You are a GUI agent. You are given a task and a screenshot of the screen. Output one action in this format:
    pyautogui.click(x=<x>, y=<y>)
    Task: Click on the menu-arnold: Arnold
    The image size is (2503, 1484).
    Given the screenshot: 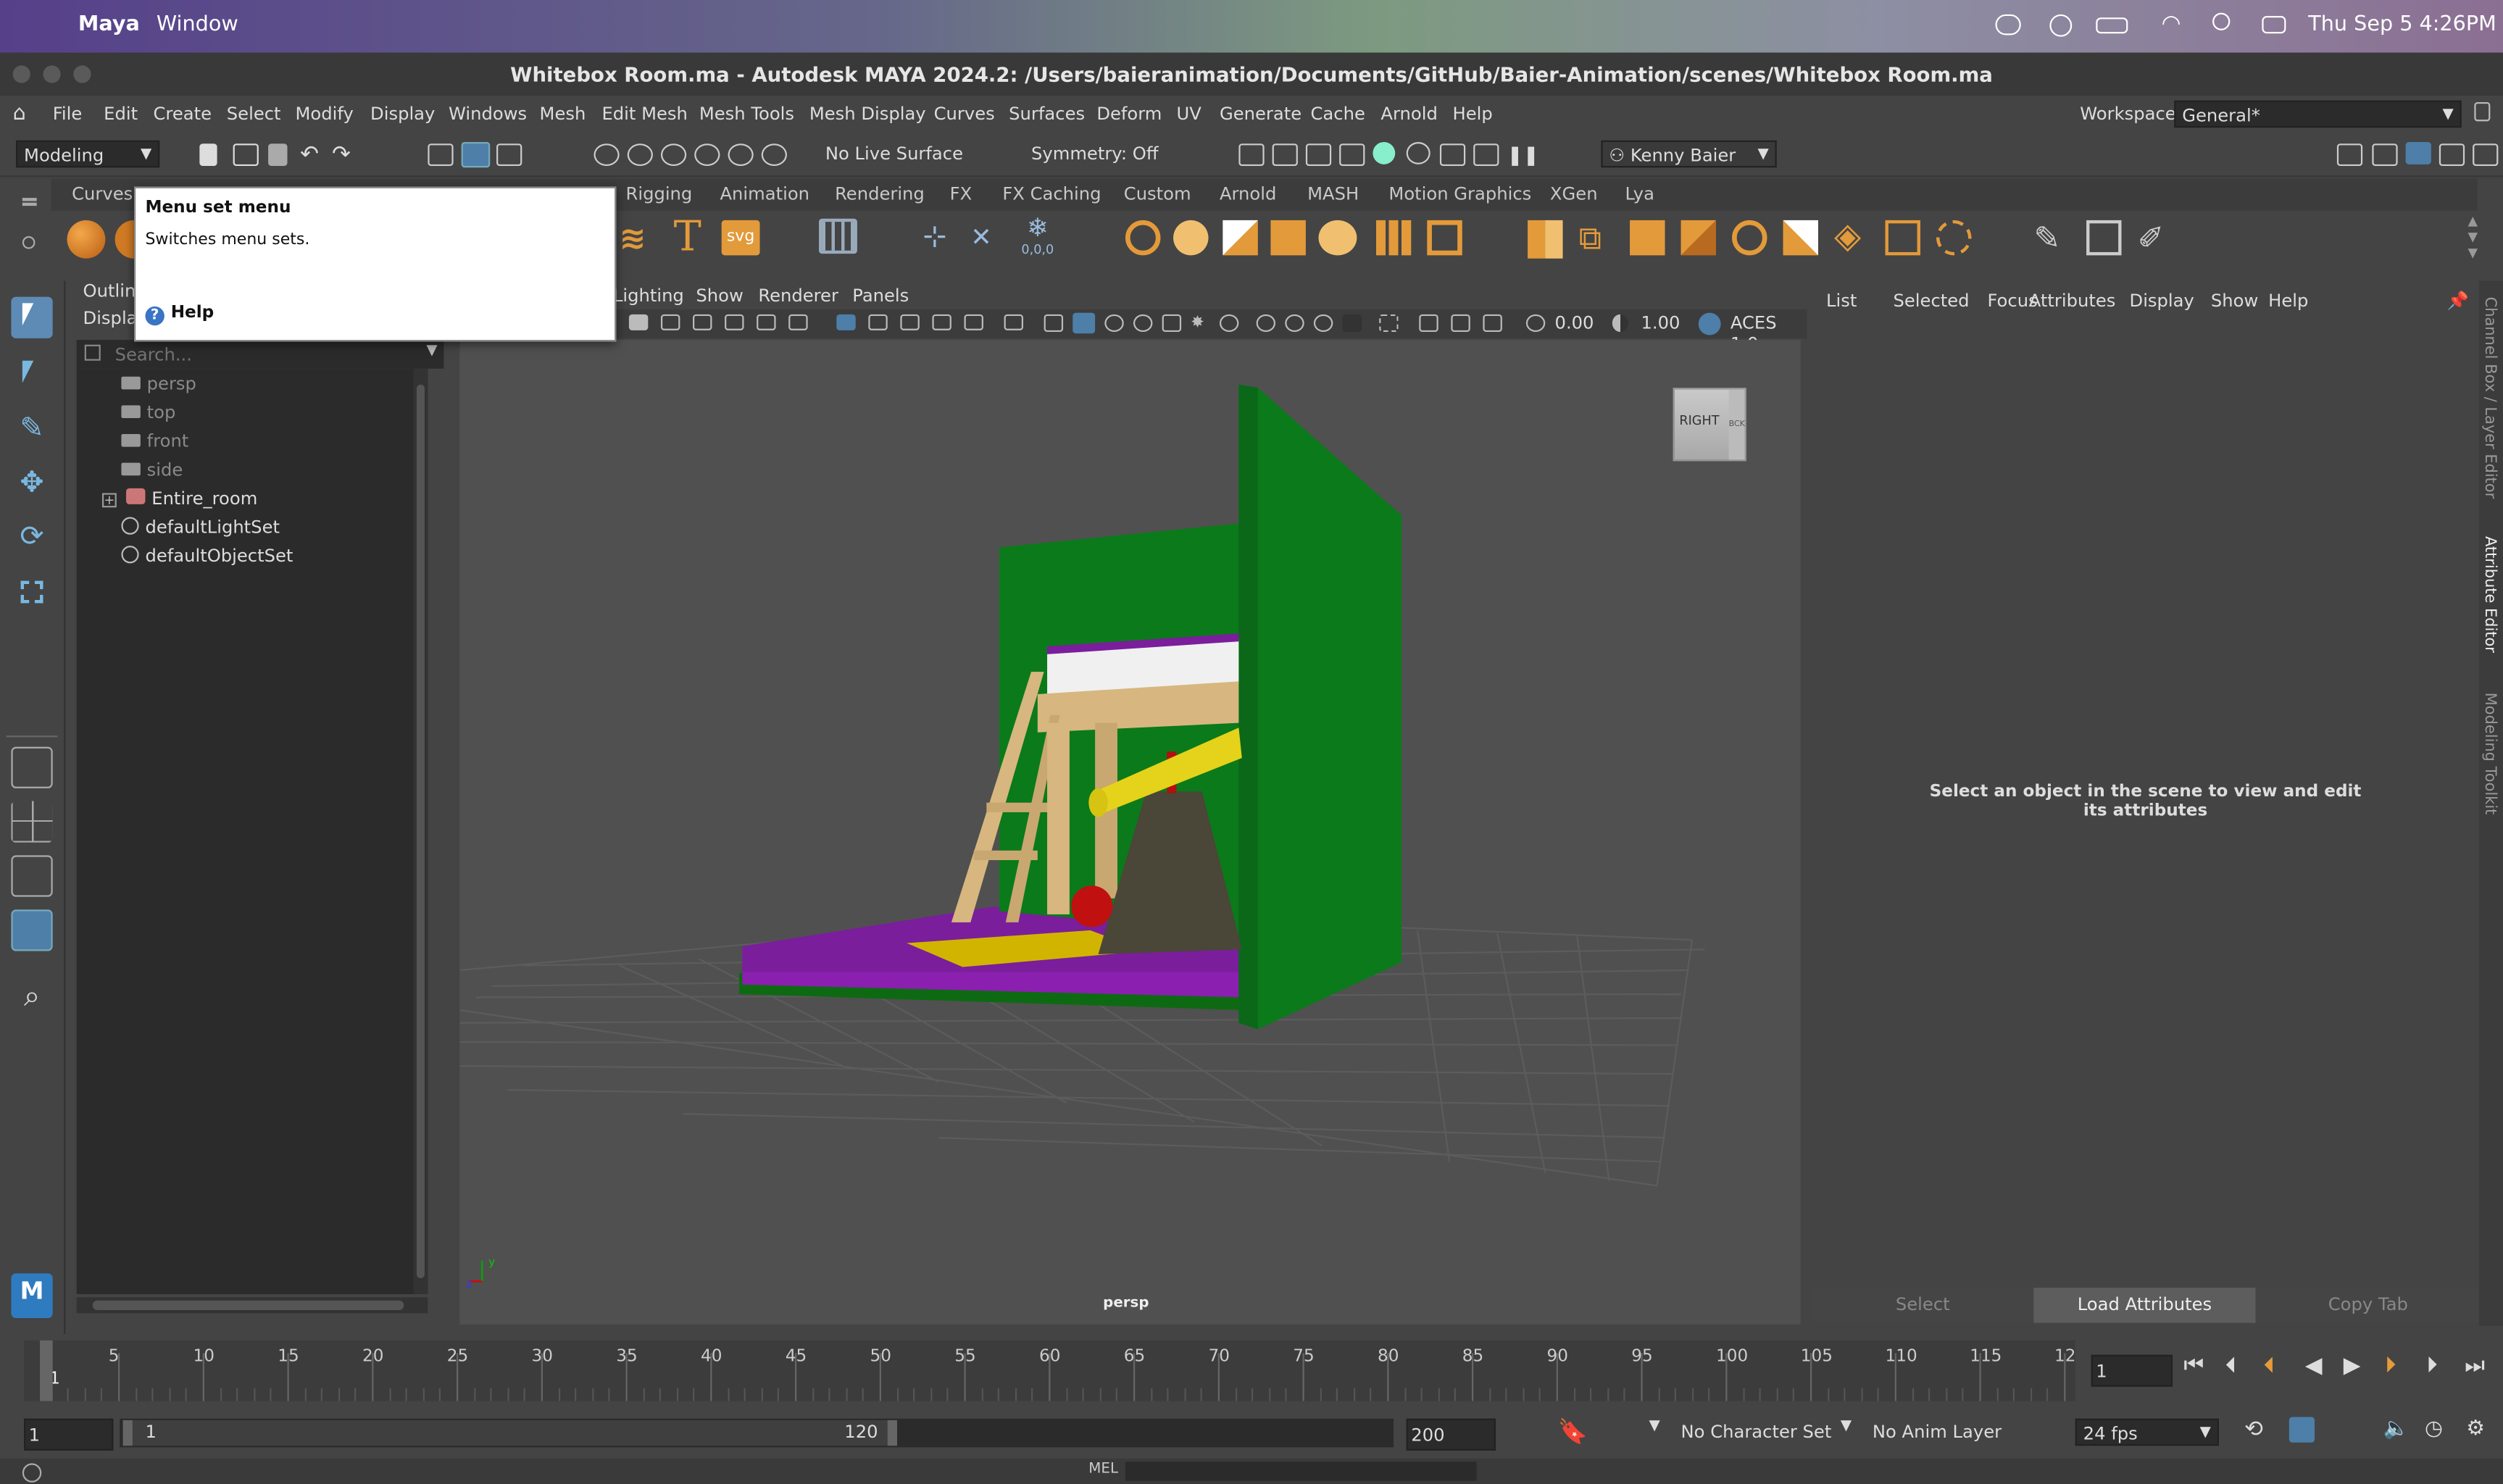 What is the action you would take?
    pyautogui.click(x=1409, y=114)
    